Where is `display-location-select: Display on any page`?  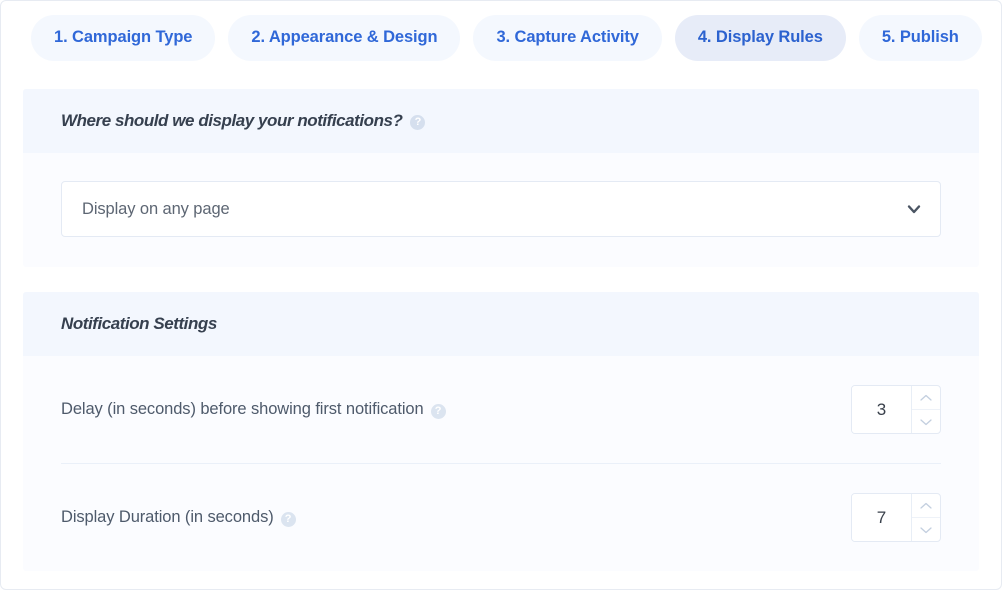
display-location-select: Display on any page is located at coordinates (501, 209).